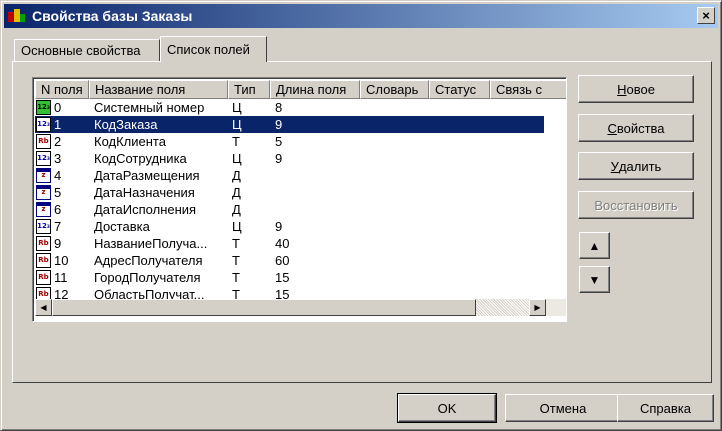  What do you see at coordinates (636, 128) in the screenshot?
I see `field-properties-button: Свойства` at bounding box center [636, 128].